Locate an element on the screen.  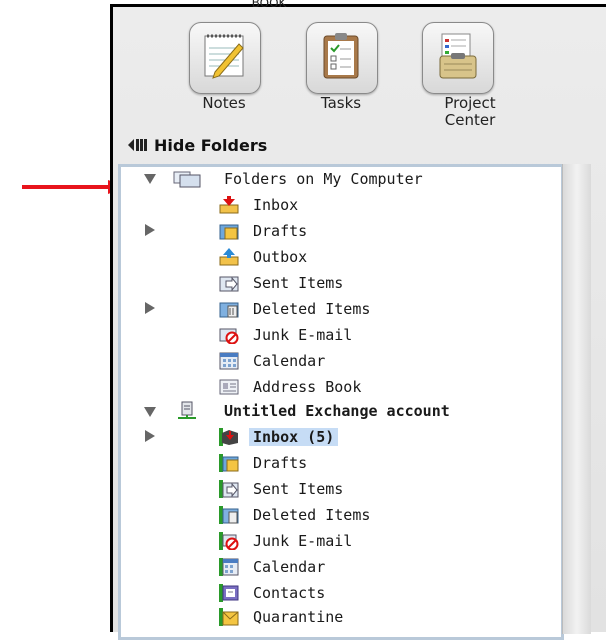
computer-folders-icon is located at coordinates (187, 179).